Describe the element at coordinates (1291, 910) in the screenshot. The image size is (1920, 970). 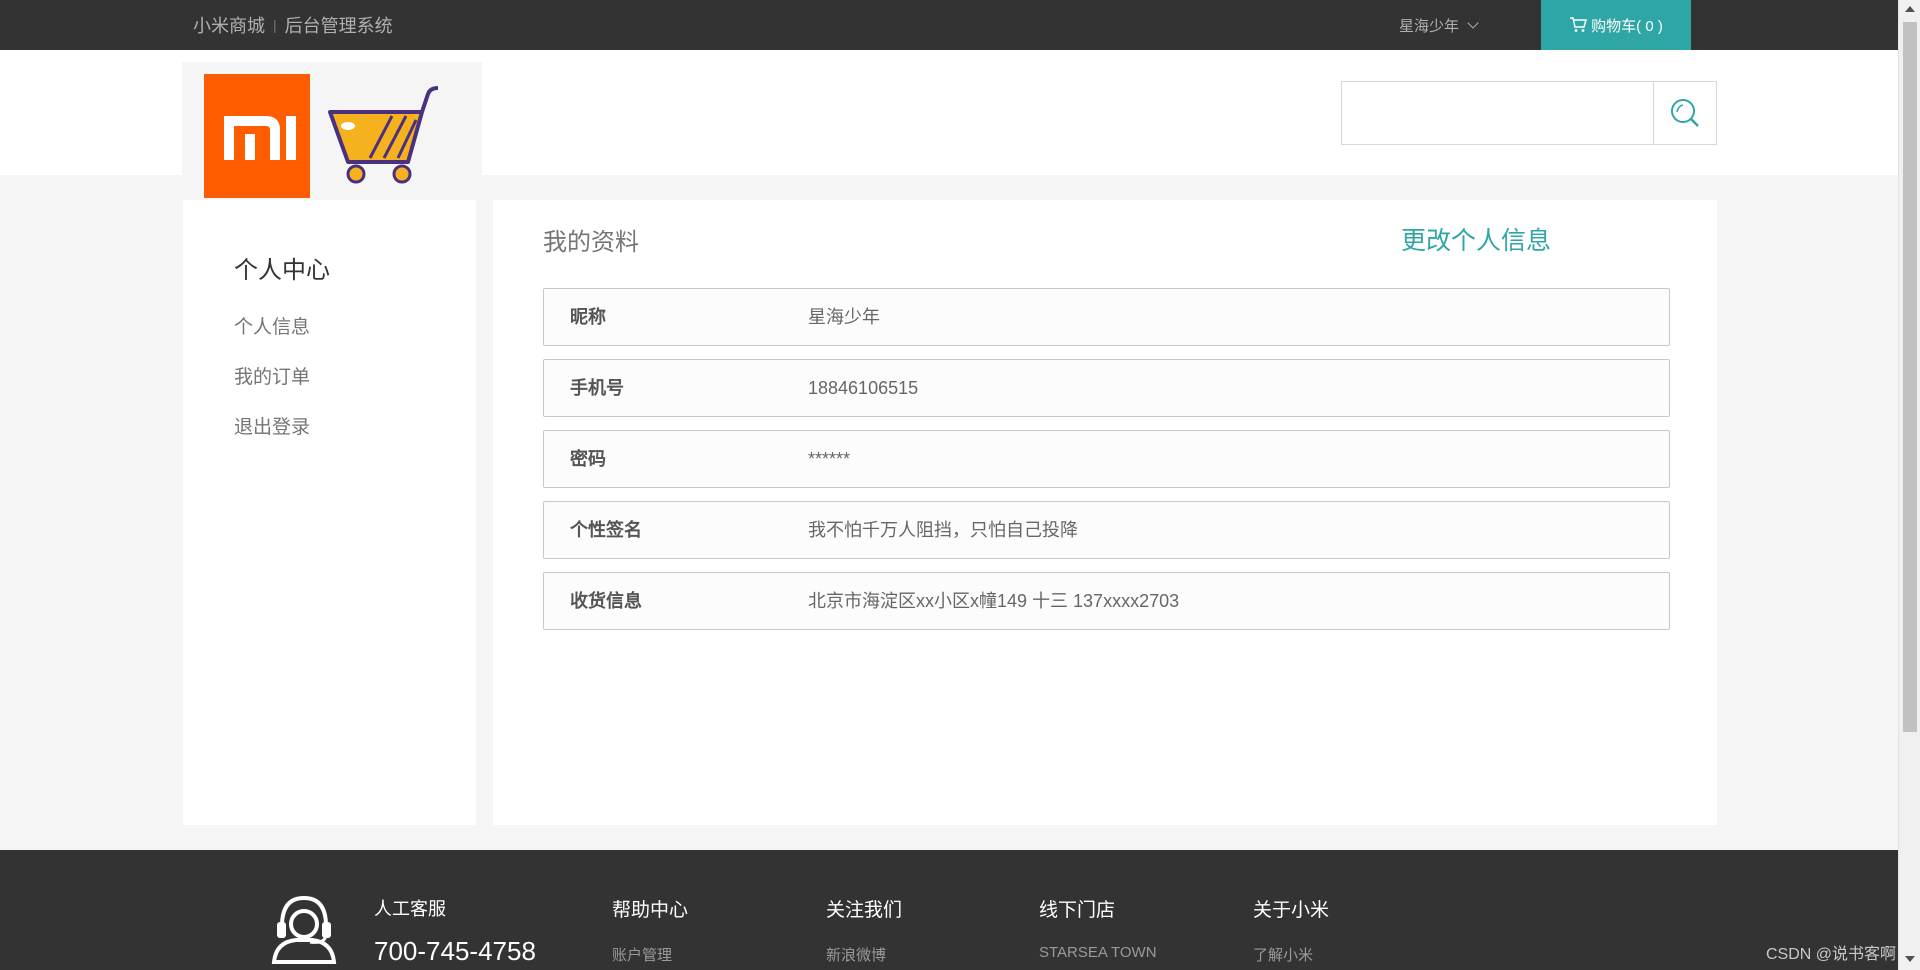
I see `footer-column-title: 关于小米` at that location.